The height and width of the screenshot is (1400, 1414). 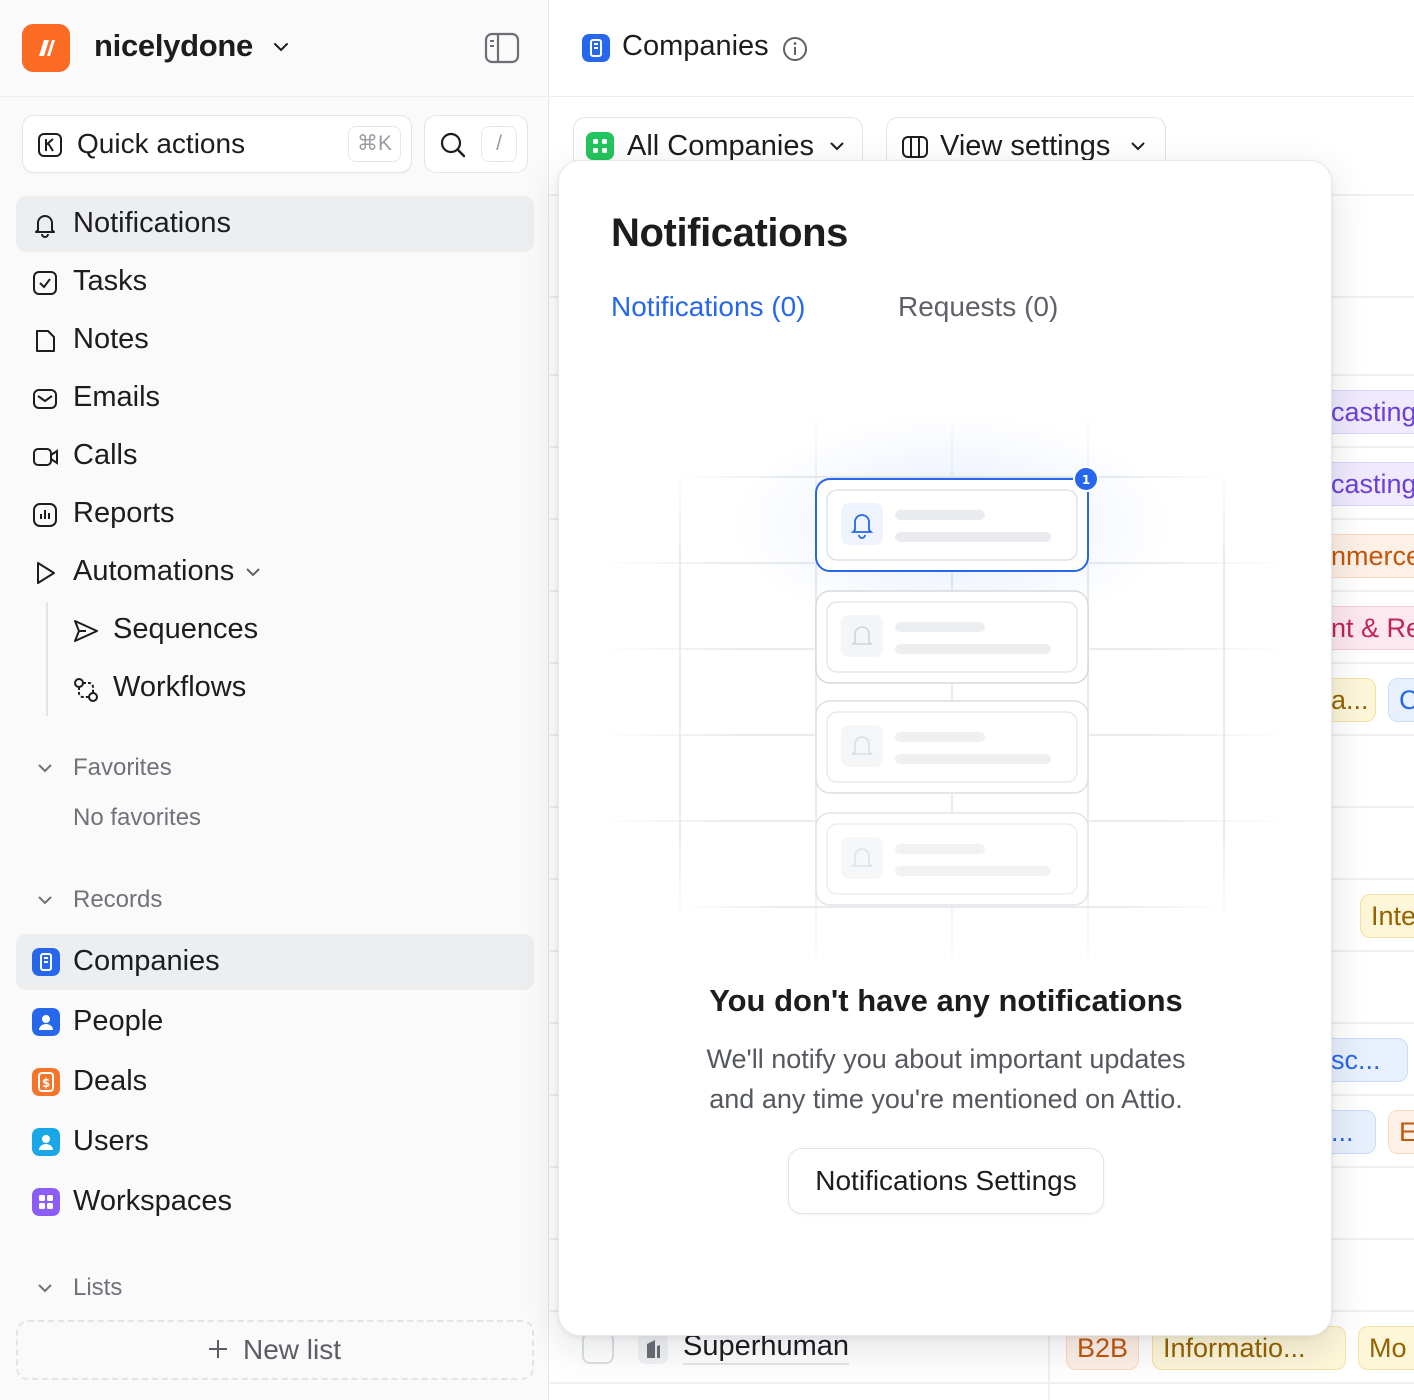 I want to click on search-shortcut: /, so click(x=499, y=144).